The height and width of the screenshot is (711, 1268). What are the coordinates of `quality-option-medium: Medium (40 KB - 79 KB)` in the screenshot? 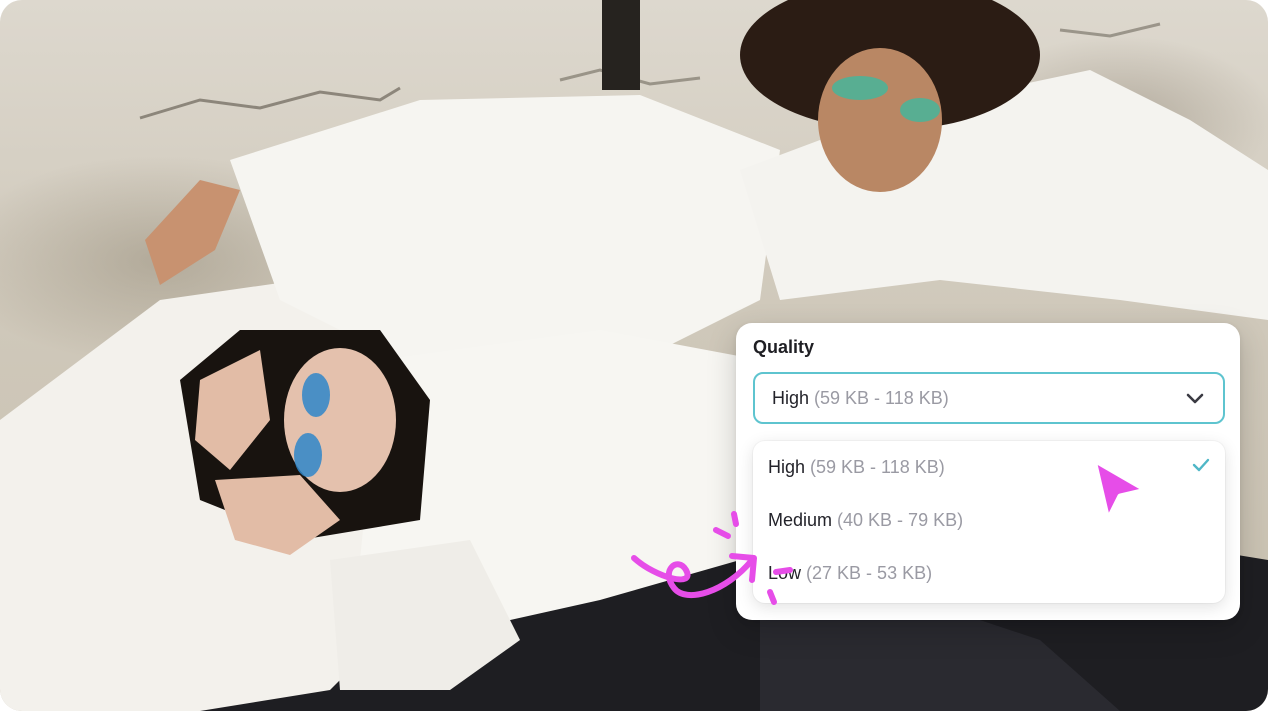 It's located at (989, 520).